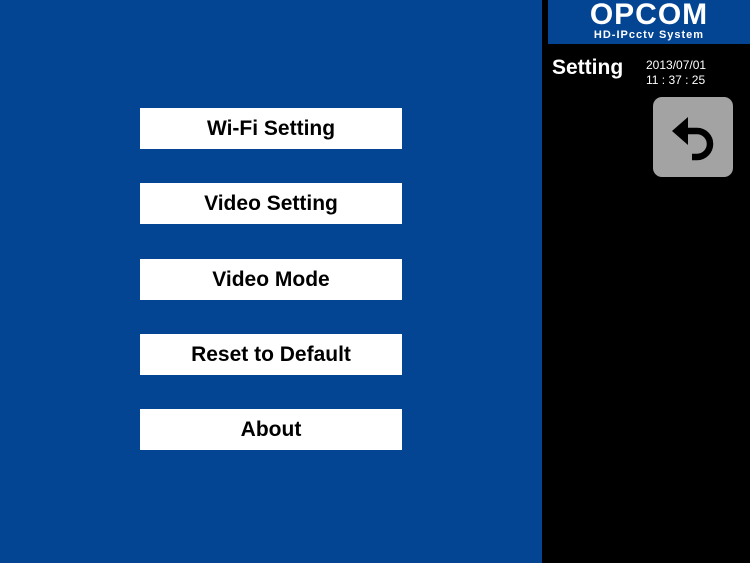 Image resolution: width=750 pixels, height=563 pixels. What do you see at coordinates (271, 429) in the screenshot?
I see `about-button: About` at bounding box center [271, 429].